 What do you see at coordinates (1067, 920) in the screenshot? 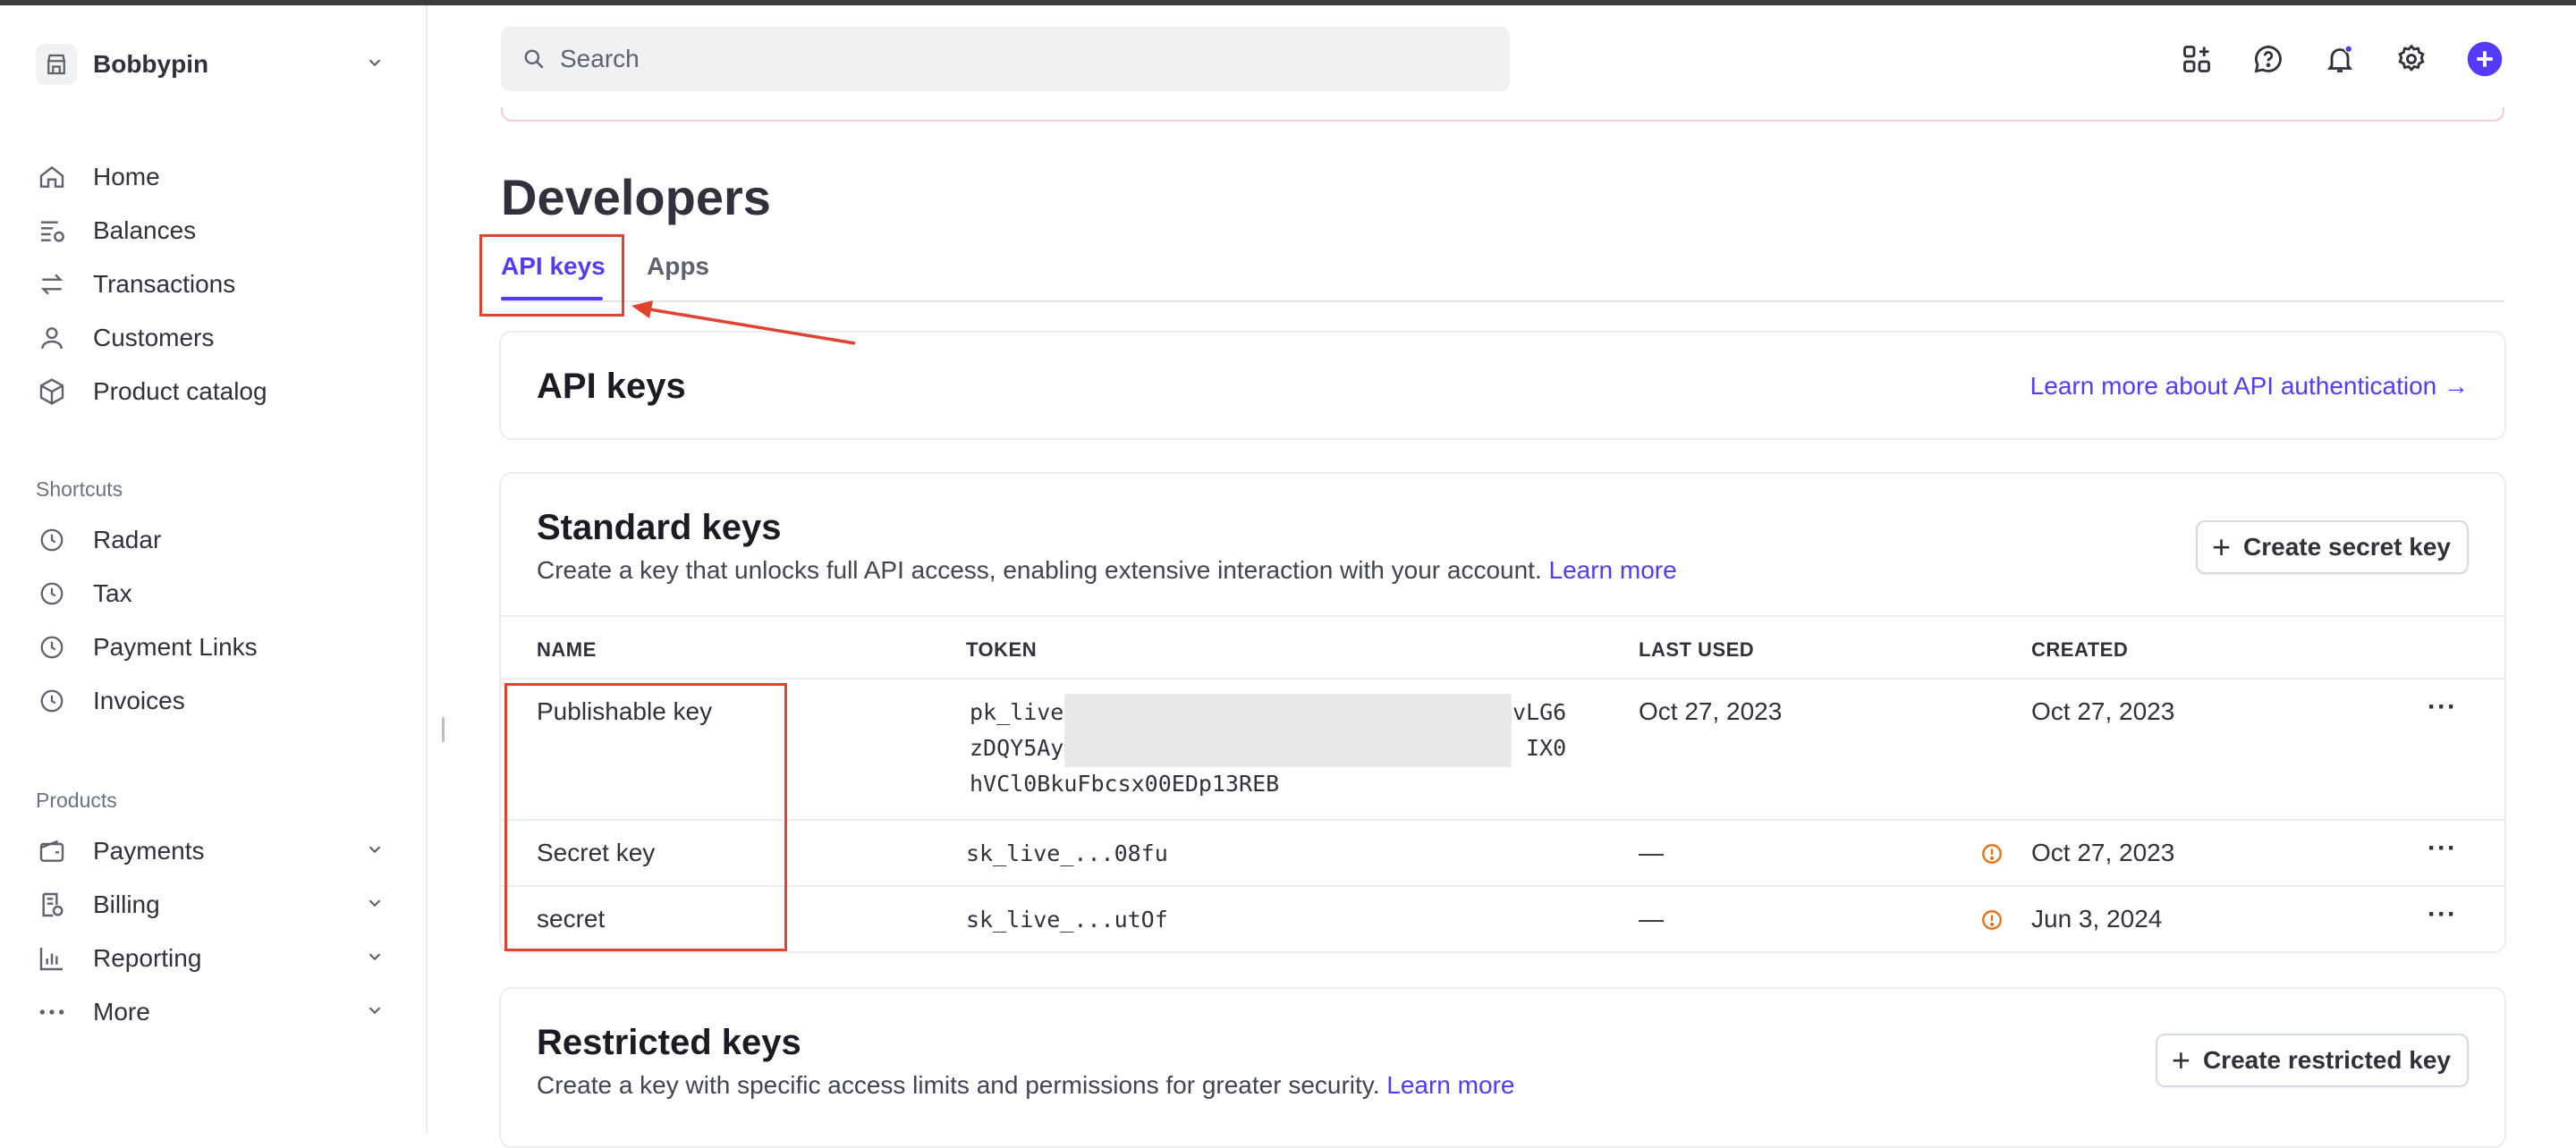
I see `token-value: sk_live_...utOf` at bounding box center [1067, 920].